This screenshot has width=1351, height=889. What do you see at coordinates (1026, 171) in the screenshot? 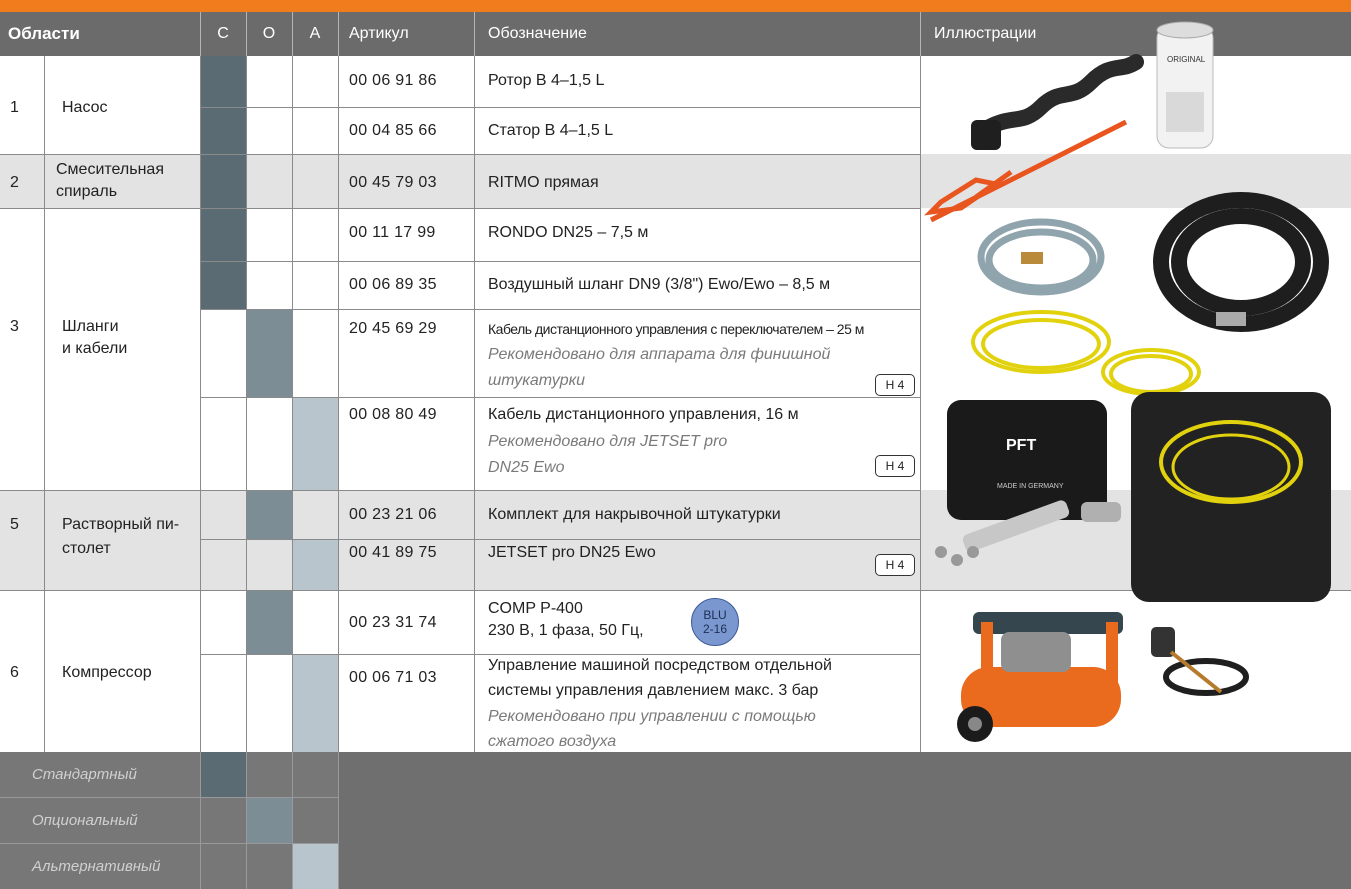
I see `mixing-spiral-icon` at bounding box center [1026, 171].